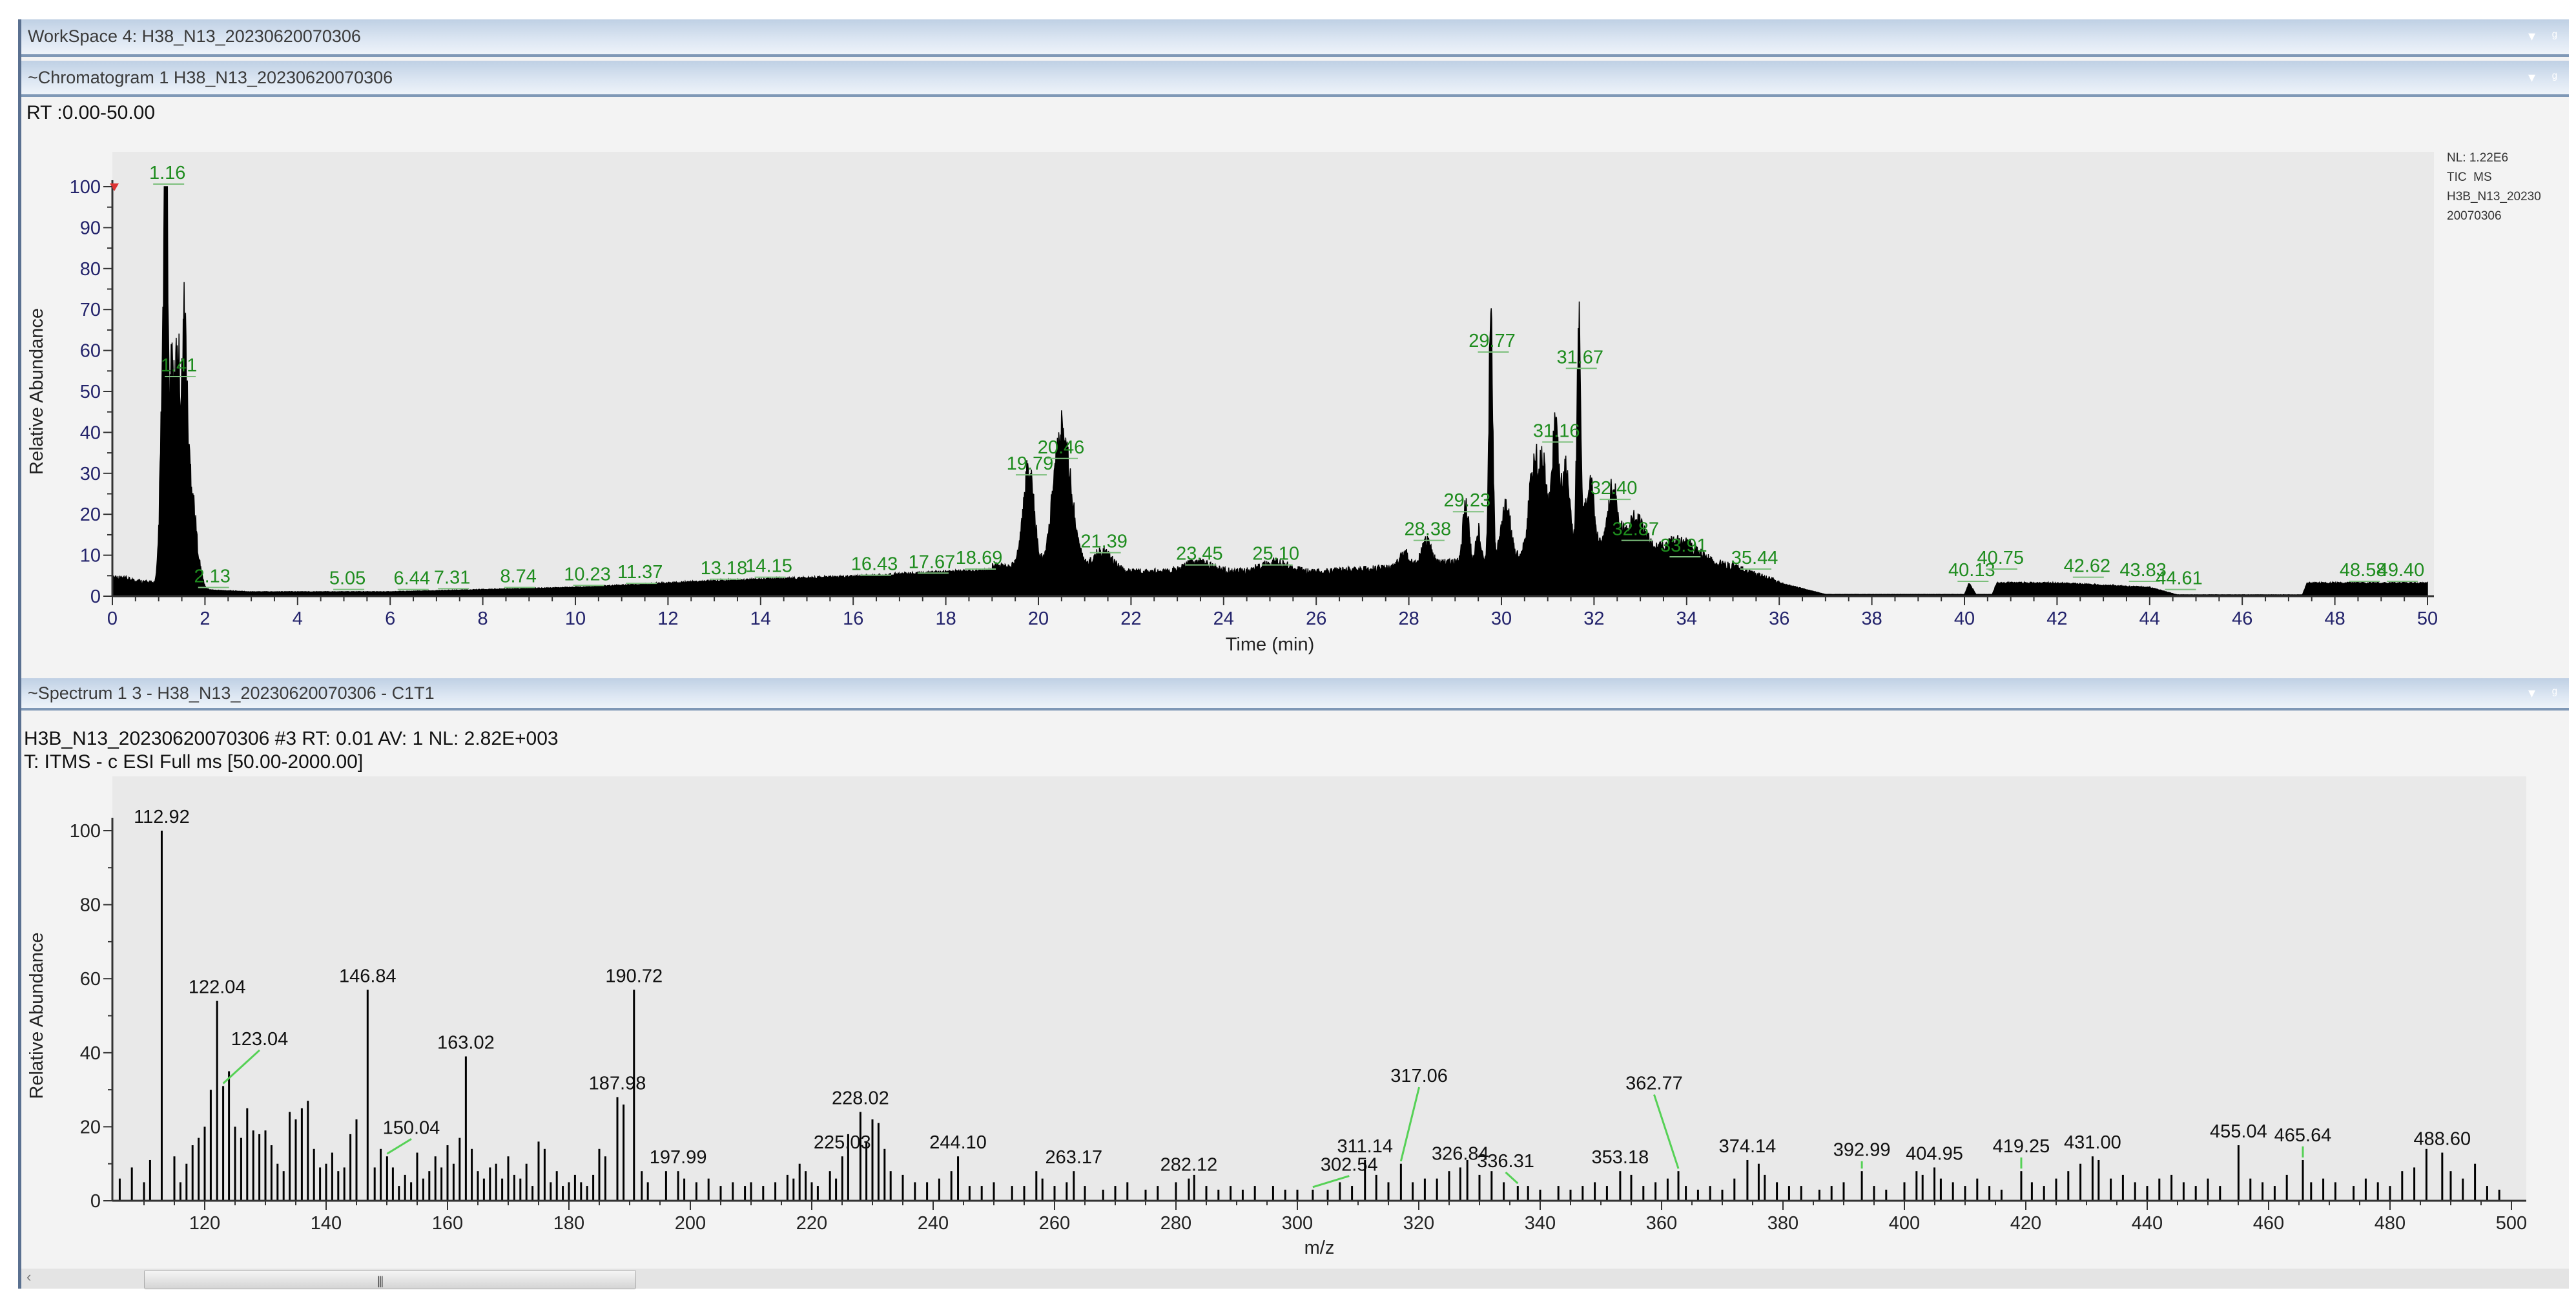 The width and height of the screenshot is (2576, 1308). Describe the element at coordinates (2242, 618) in the screenshot. I see `x-tick-label: 46` at that location.